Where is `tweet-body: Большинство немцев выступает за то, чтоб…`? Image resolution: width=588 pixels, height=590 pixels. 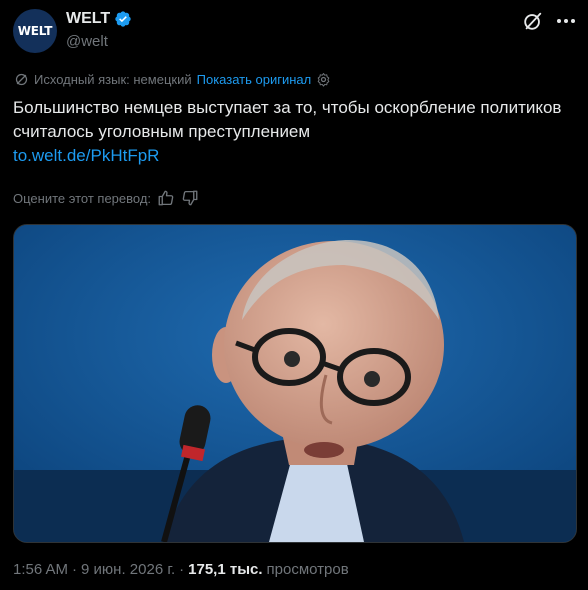 tweet-body: Большинство немцев выступает за то, чтоб… is located at coordinates (287, 119).